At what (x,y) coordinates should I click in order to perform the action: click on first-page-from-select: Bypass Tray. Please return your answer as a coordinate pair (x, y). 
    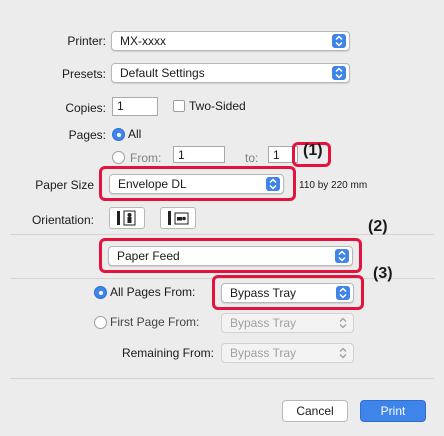
    Looking at the image, I should click on (287, 323).